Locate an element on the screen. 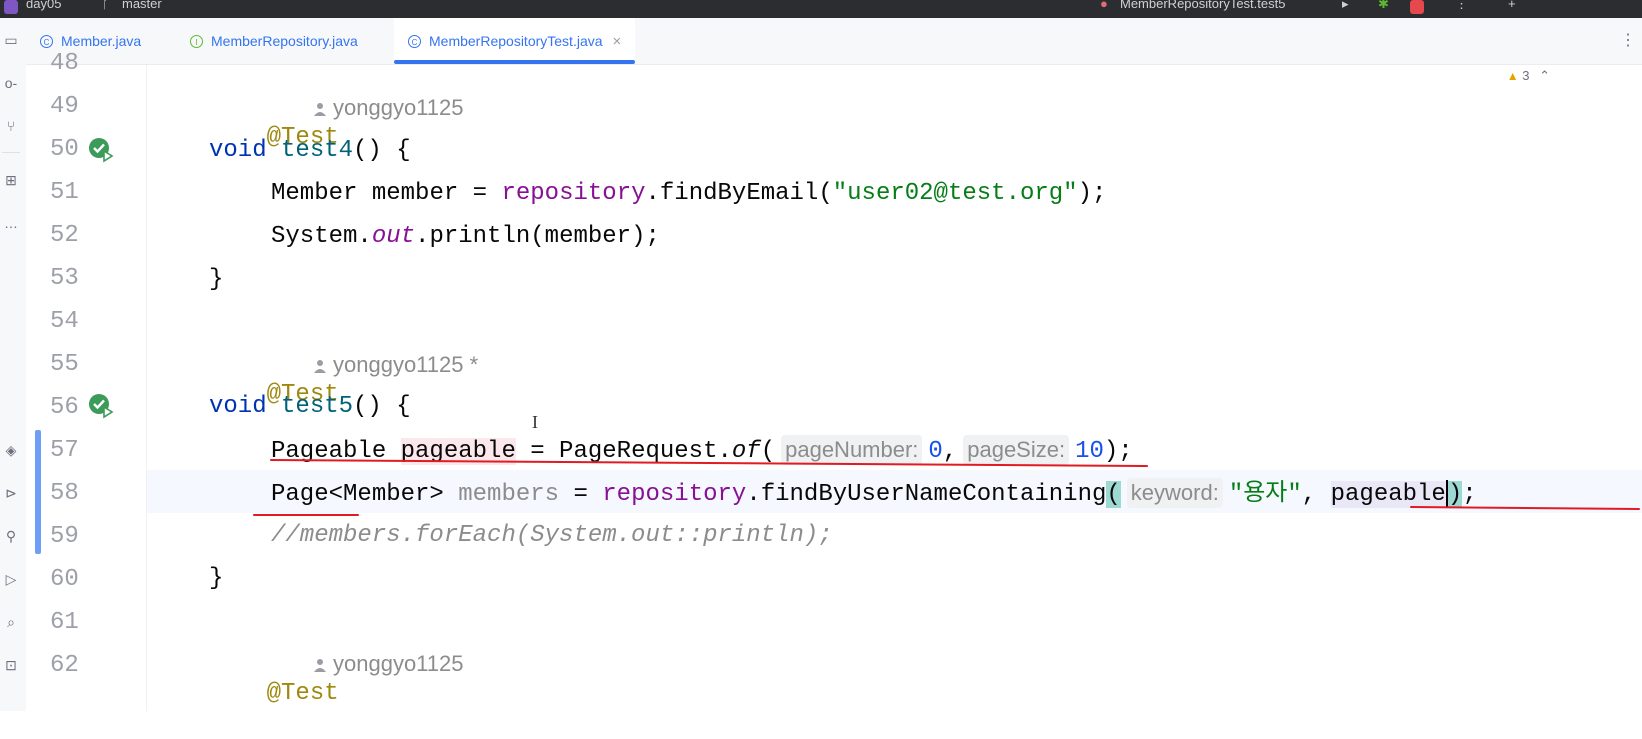  method-call: of is located at coordinates (746, 451).